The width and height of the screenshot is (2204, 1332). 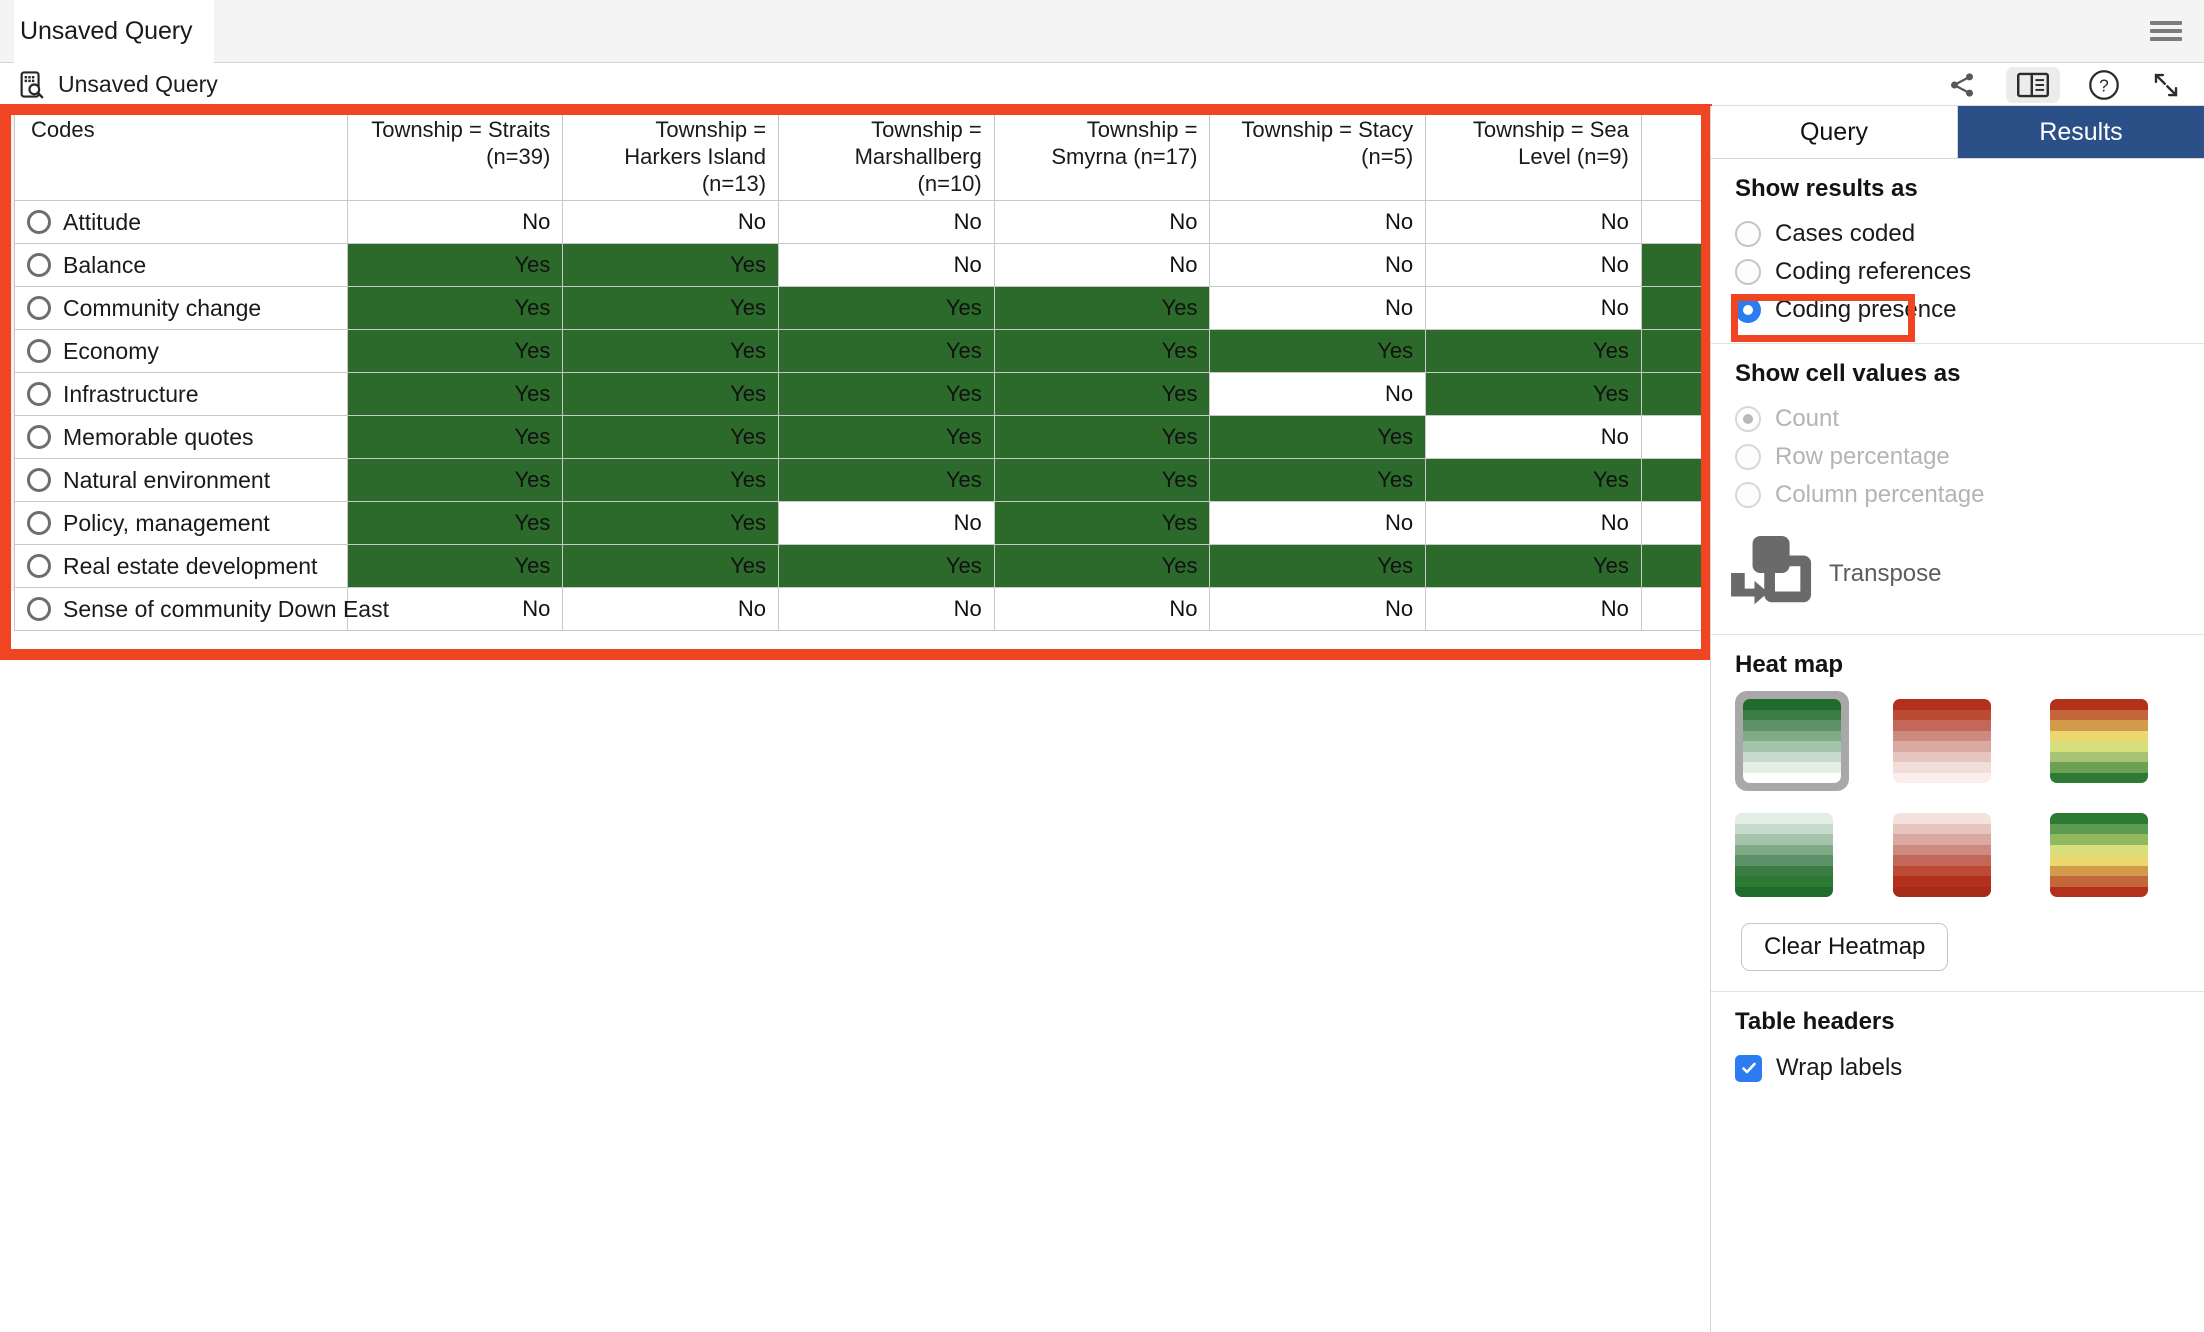 What do you see at coordinates (1941, 855) in the screenshot?
I see `heatmap-swatch-red-ascending` at bounding box center [1941, 855].